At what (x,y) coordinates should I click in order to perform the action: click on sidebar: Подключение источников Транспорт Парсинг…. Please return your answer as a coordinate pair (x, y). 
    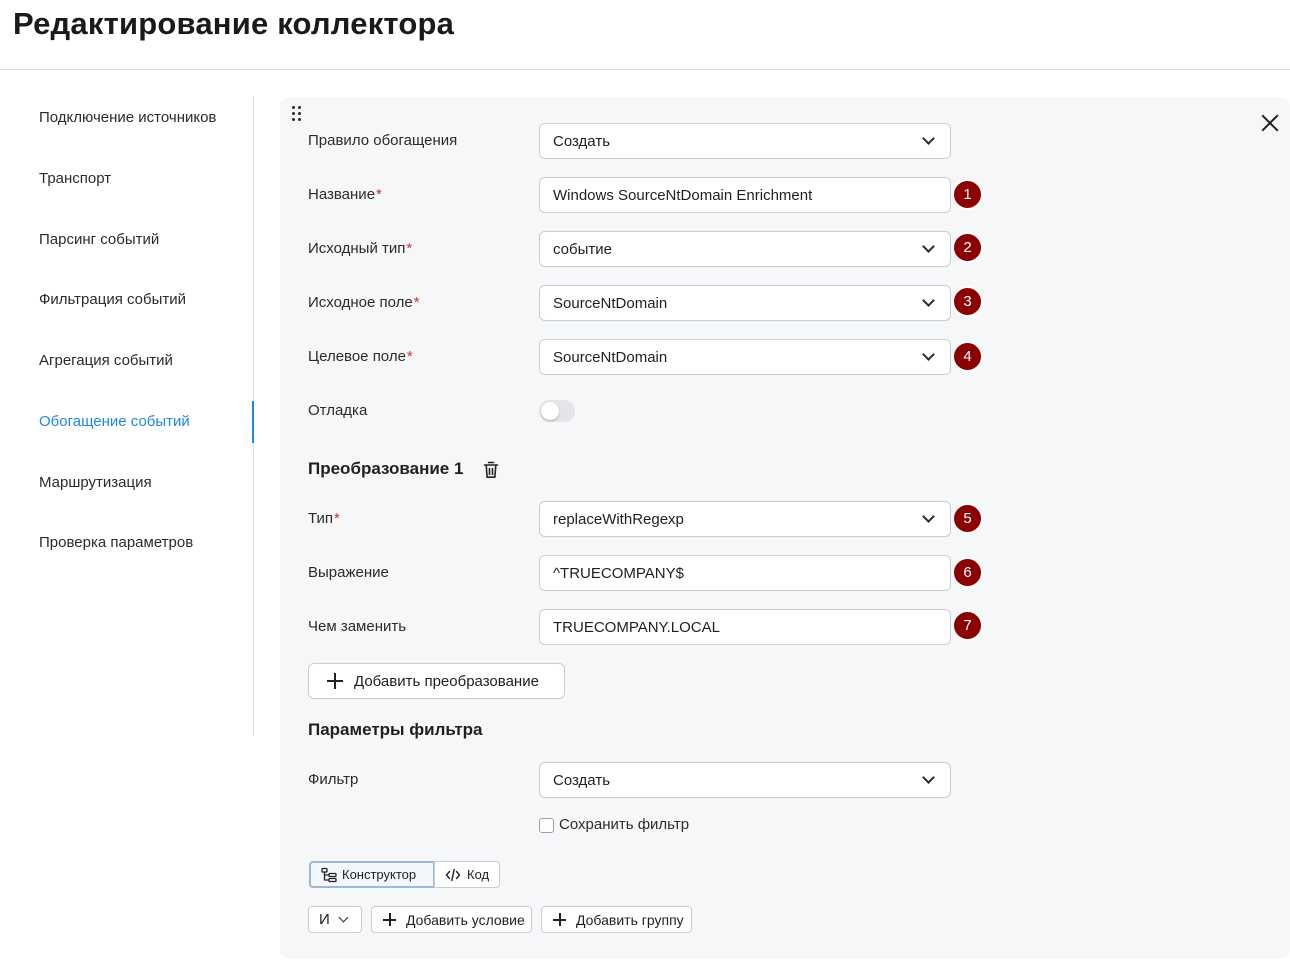
    Looking at the image, I should click on (127, 416).